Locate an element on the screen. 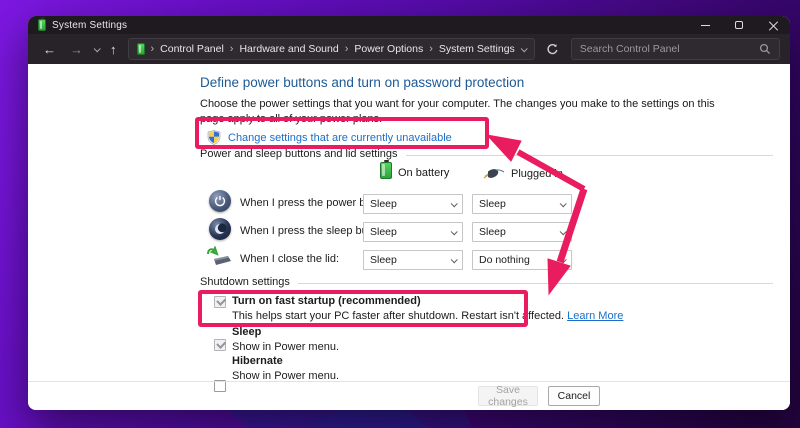  checkbox-fast-startup is located at coordinates (220, 302).